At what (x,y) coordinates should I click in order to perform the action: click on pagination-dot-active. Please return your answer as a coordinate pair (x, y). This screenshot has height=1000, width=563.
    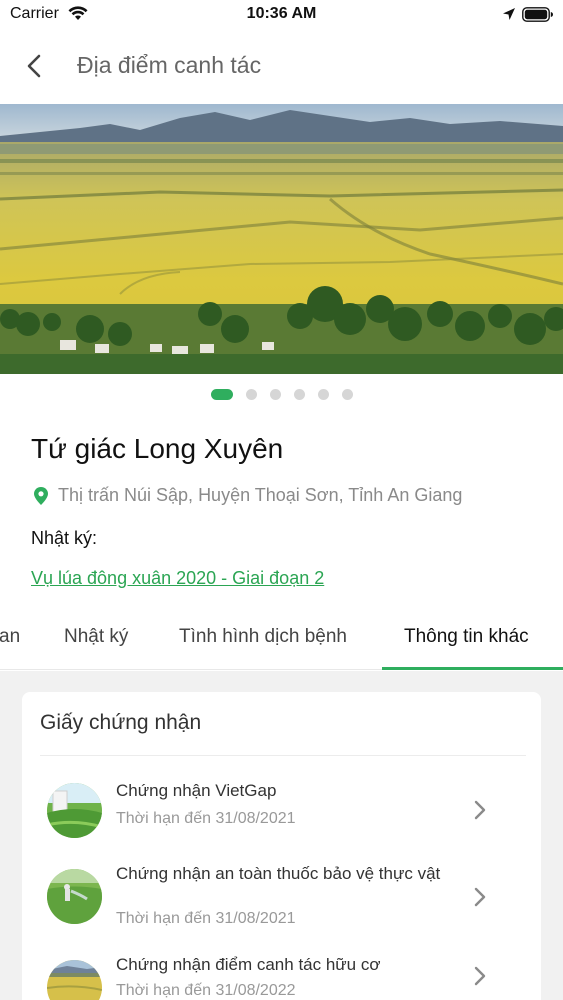
    Looking at the image, I should click on (221, 394).